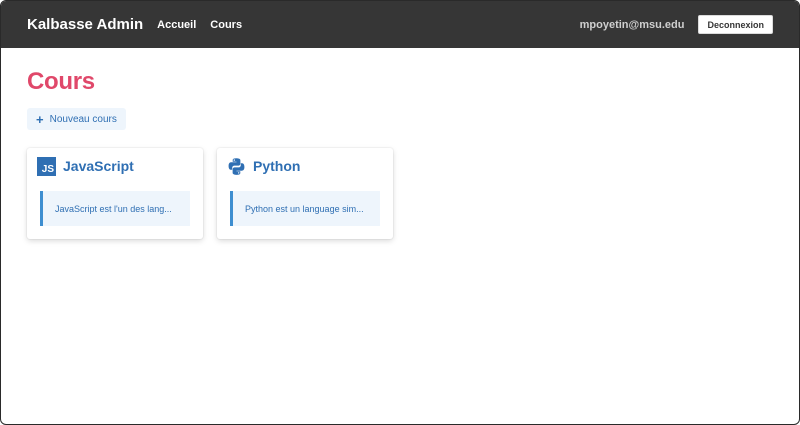 The height and width of the screenshot is (425, 800). I want to click on course-title: JavaScript, so click(98, 166).